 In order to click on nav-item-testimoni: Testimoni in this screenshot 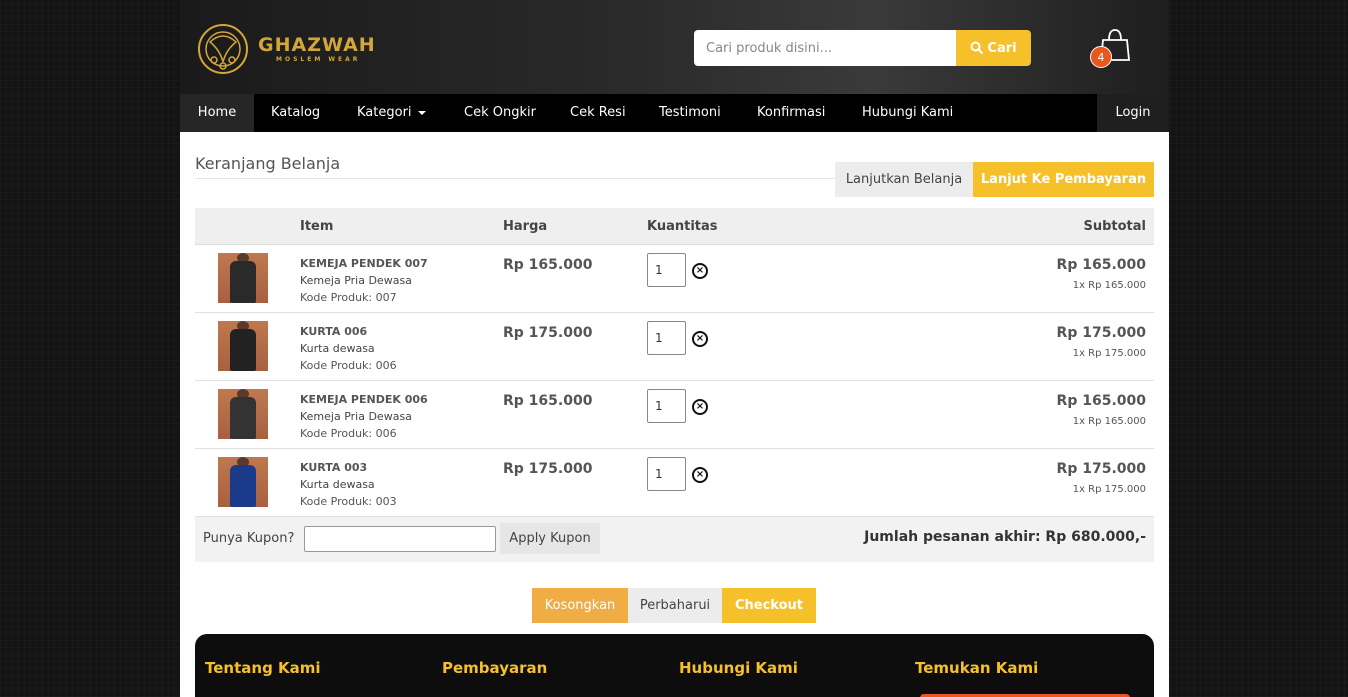, I will do `click(690, 113)`.